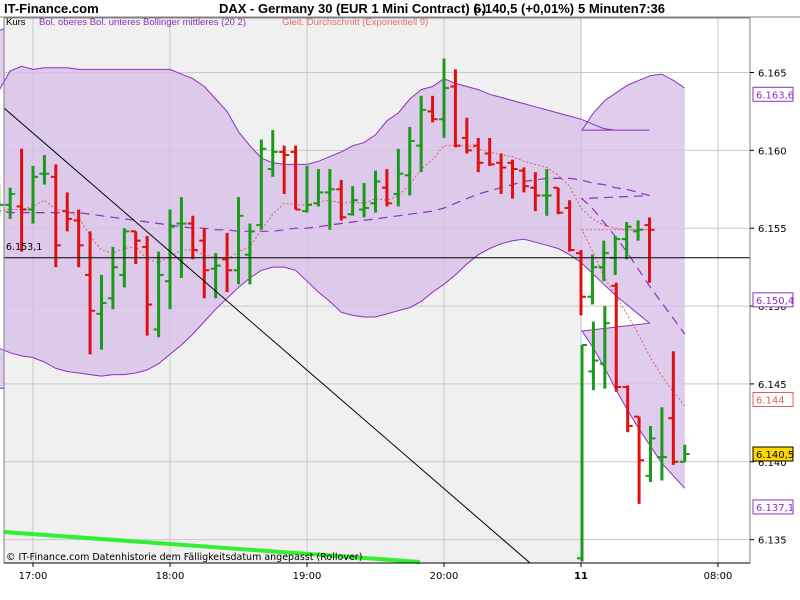 The width and height of the screenshot is (800, 600). What do you see at coordinates (718, 576) in the screenshot?
I see `x-tick-label: 08:00` at bounding box center [718, 576].